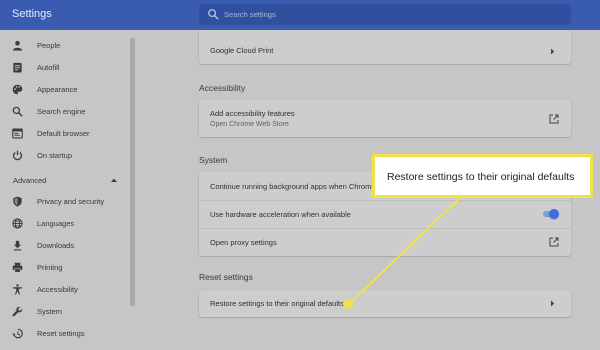  I want to click on sidebar-item-label: People, so click(49, 45).